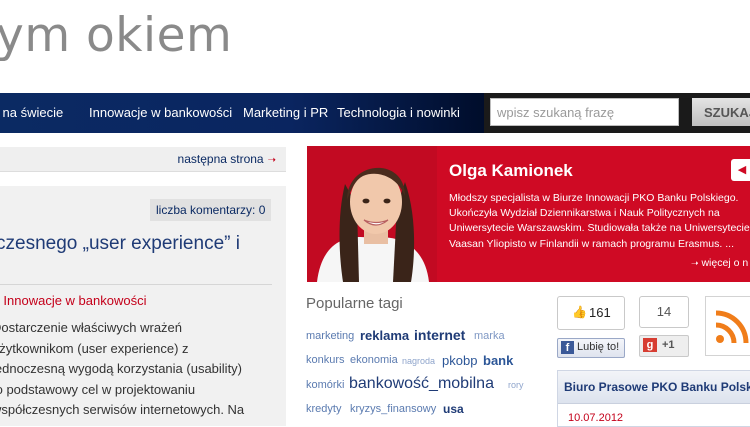 The height and width of the screenshot is (427, 750). What do you see at coordinates (116, 35) in the screenshot?
I see `site-title: ym okiem` at bounding box center [116, 35].